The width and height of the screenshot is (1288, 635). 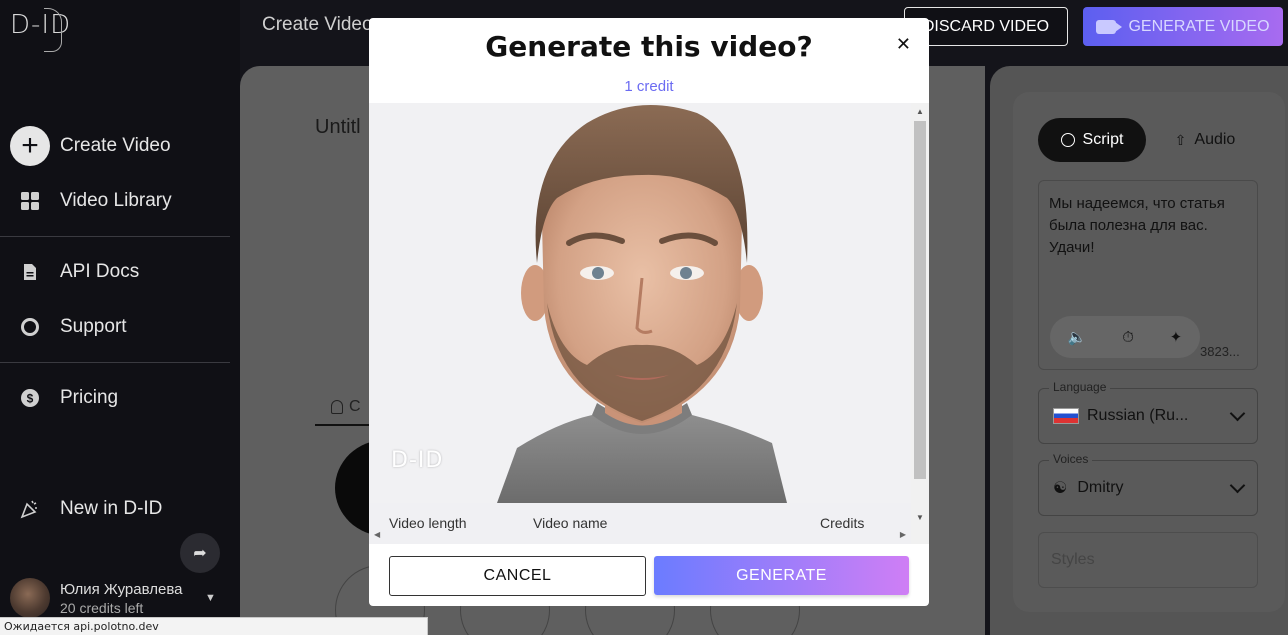 I want to click on timer-icon: ⏱, so click(x=1128, y=337).